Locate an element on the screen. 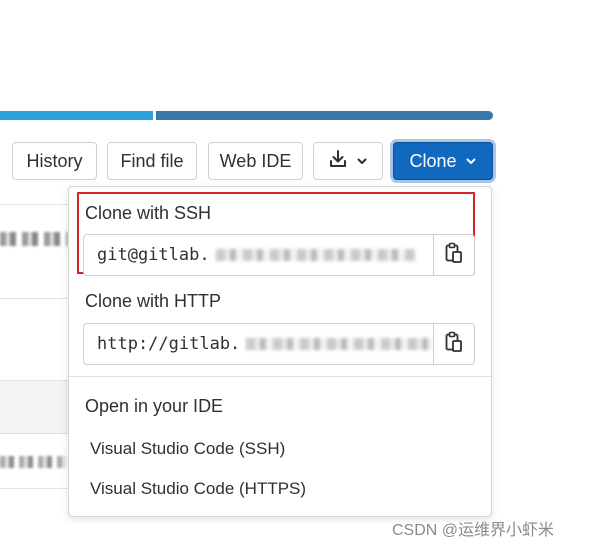  http-url-text: http://gitlab. is located at coordinates (259, 344).